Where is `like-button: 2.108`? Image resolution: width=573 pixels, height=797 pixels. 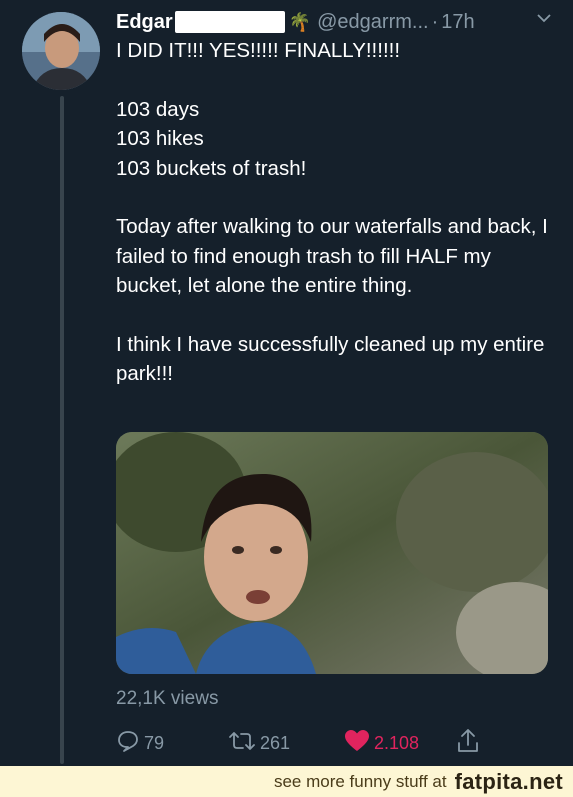 like-button: 2.108 is located at coordinates (381, 743).